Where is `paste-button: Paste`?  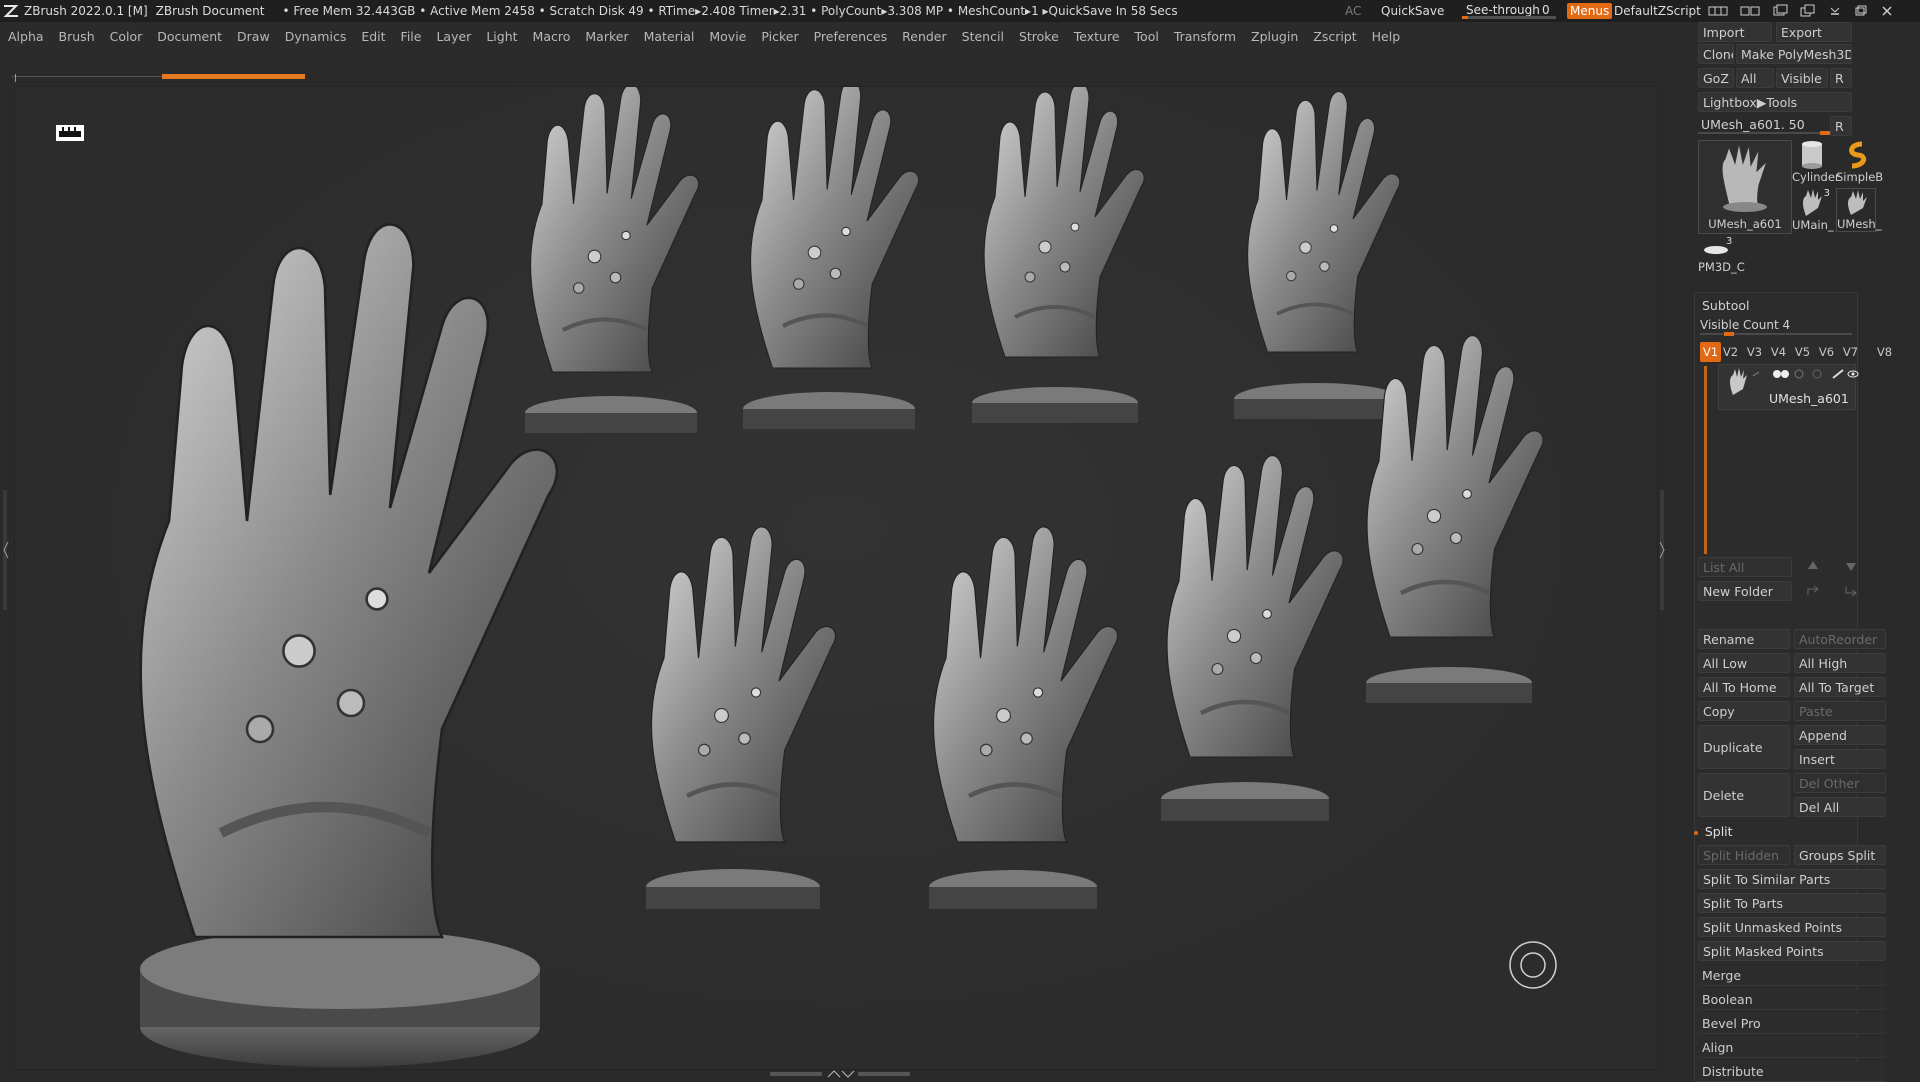
paste-button: Paste is located at coordinates (1840, 711).